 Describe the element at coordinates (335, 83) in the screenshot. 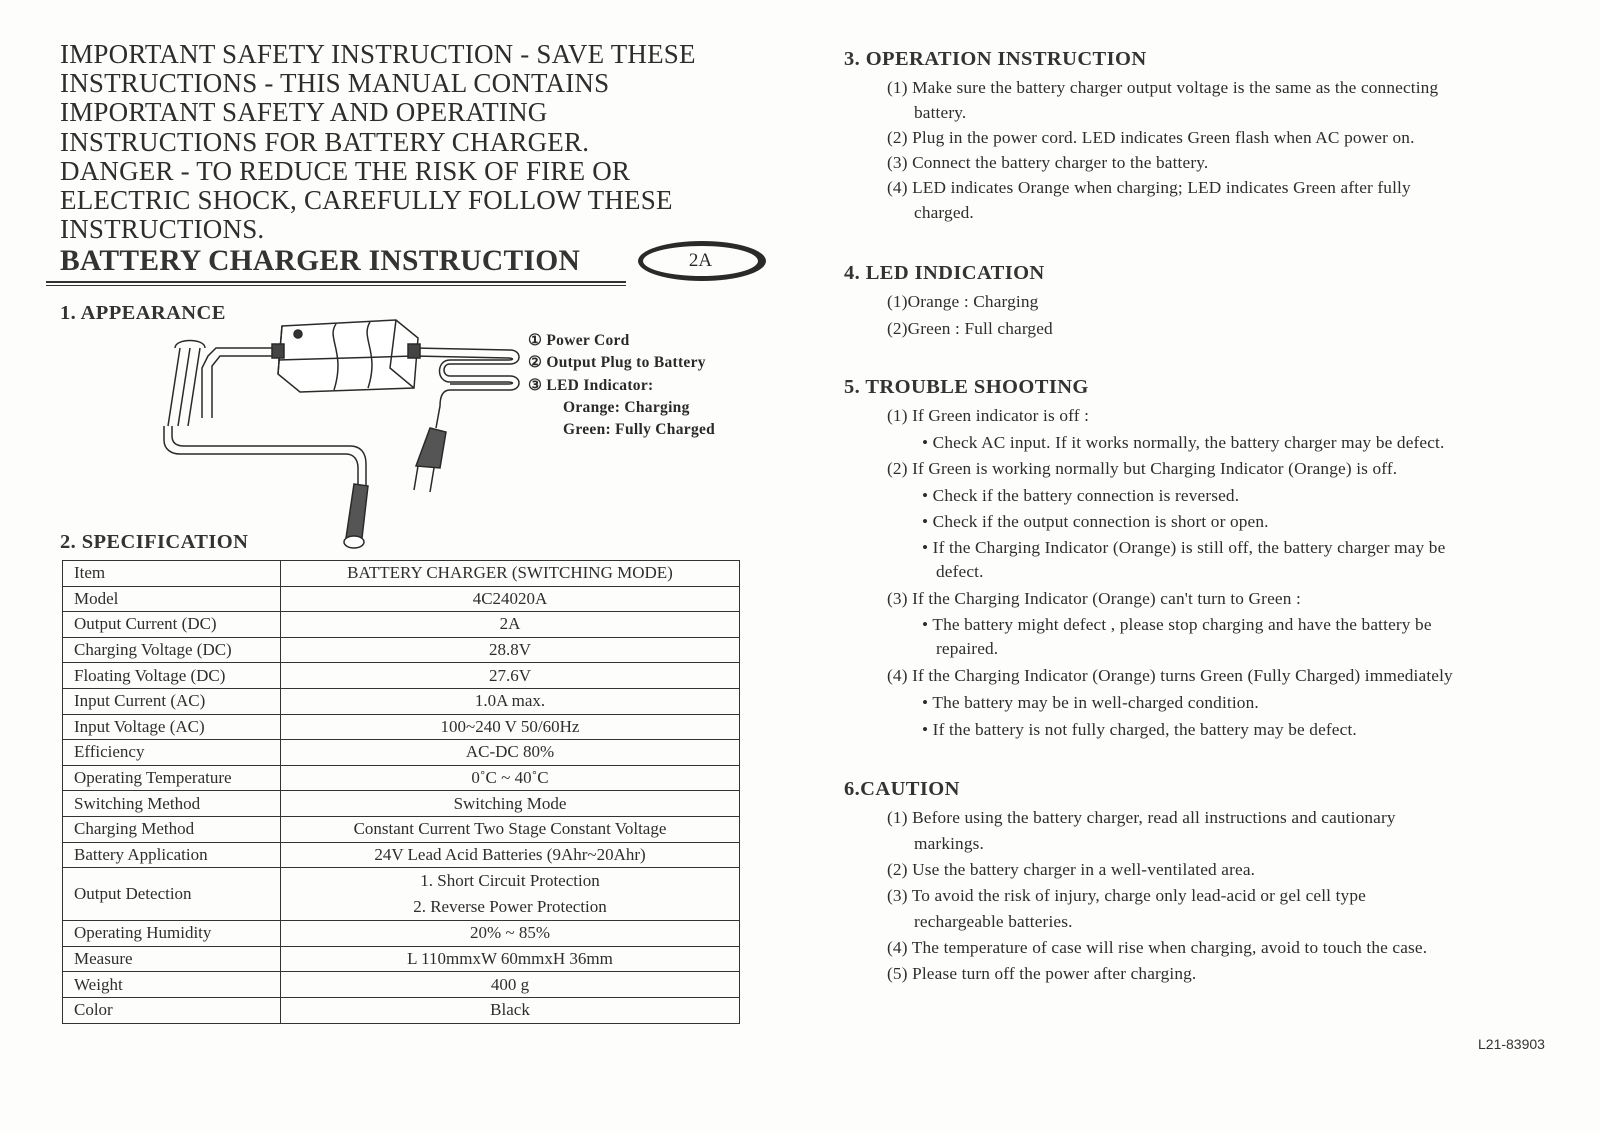

I see `warning-line: INSTRUCTIONS - THIS MANUAL CONTAINS` at that location.